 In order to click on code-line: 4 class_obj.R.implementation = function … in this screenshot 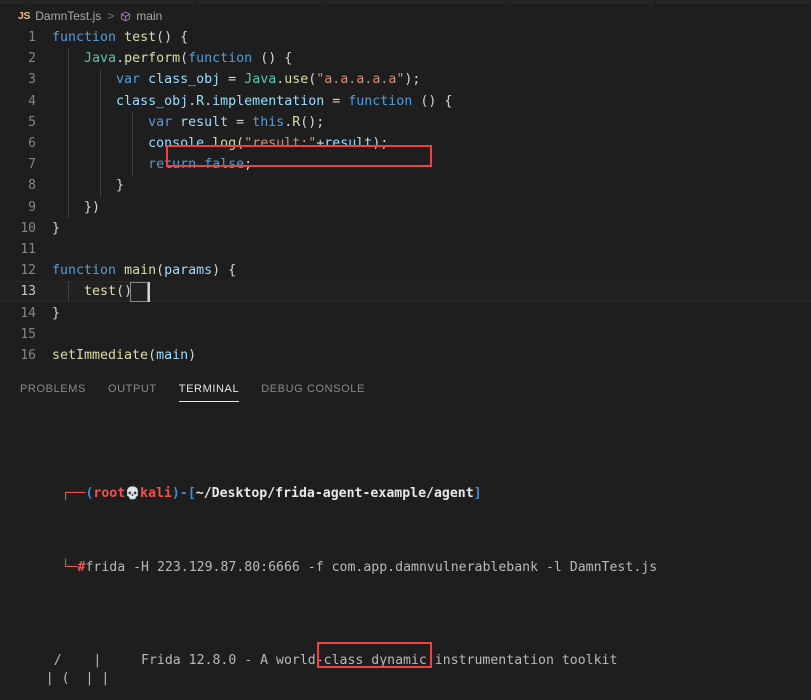, I will do `click(405, 101)`.